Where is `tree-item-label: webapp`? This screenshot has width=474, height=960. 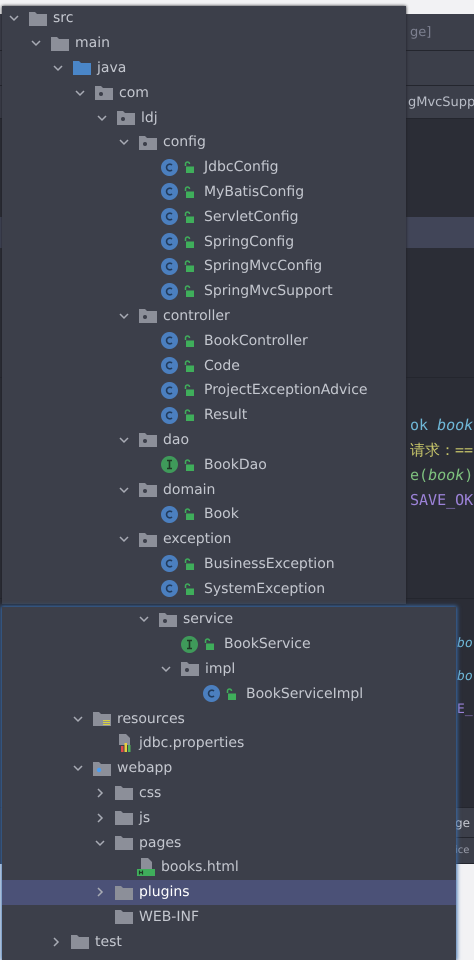
tree-item-label: webapp is located at coordinates (144, 768).